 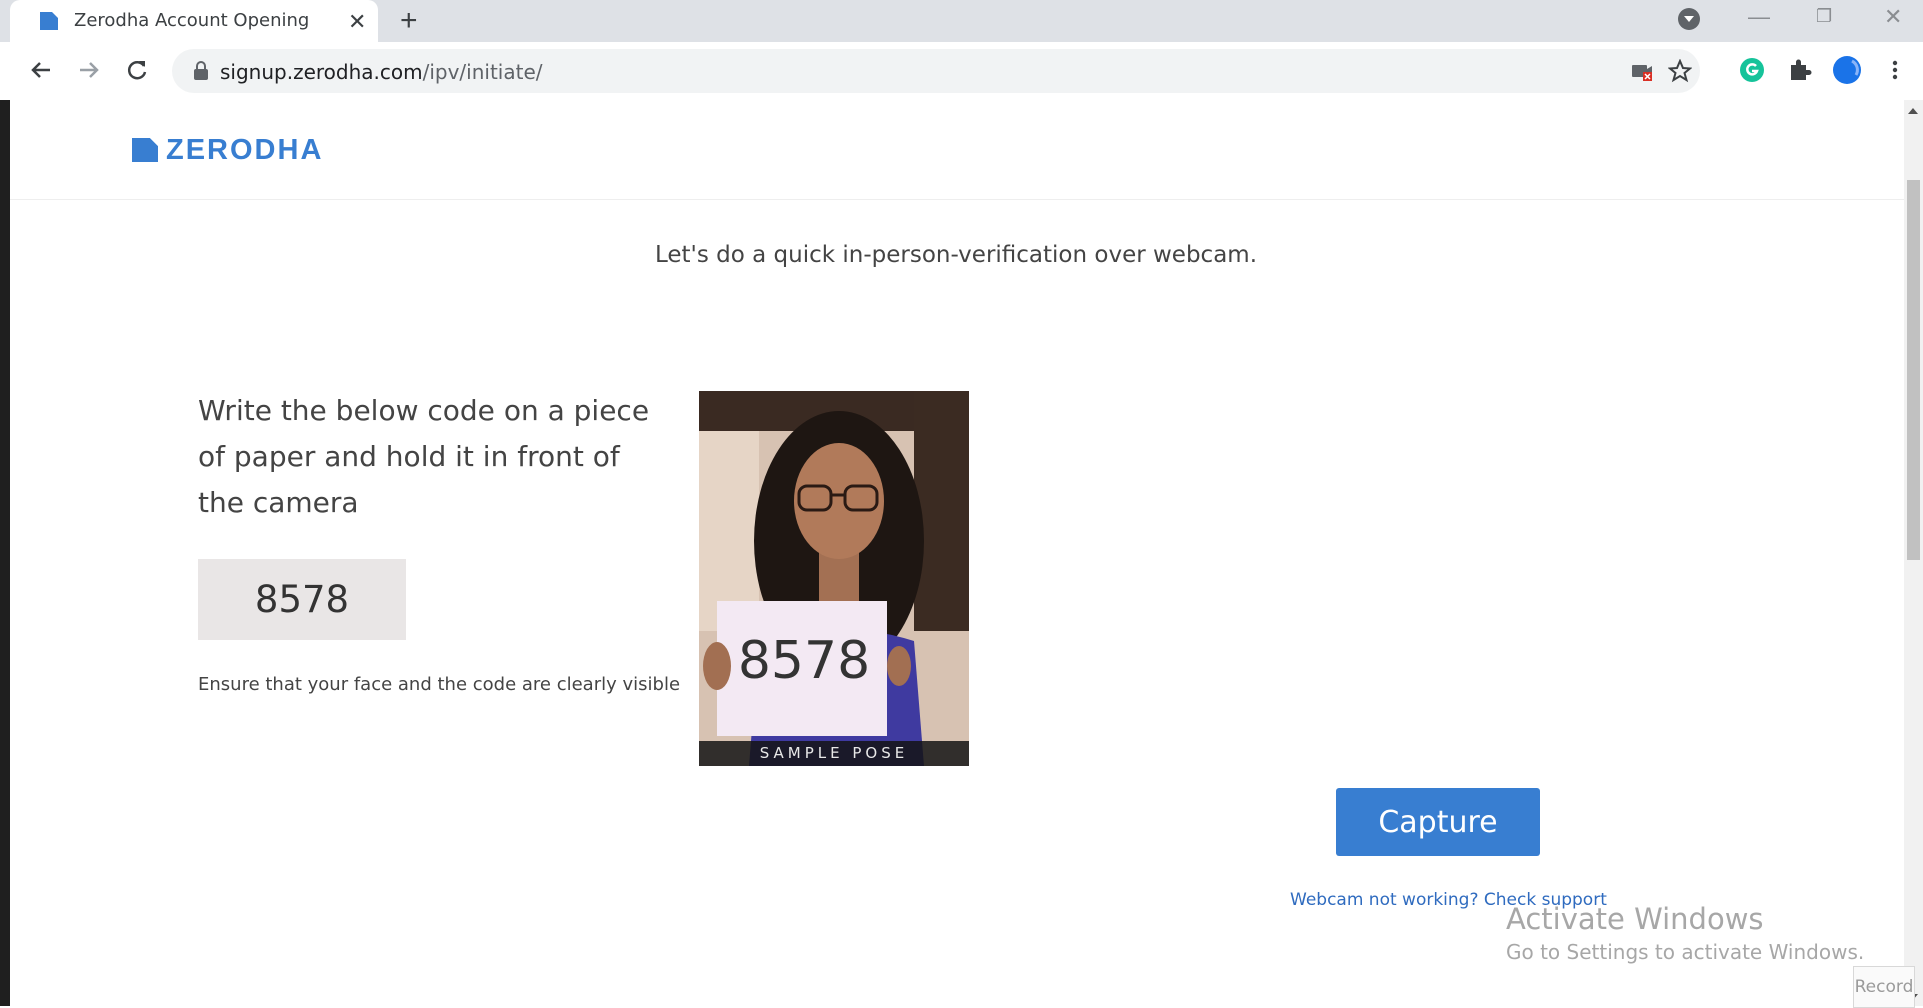 What do you see at coordinates (834, 753) in the screenshot?
I see `sample-caption: SAMPLE POSE` at bounding box center [834, 753].